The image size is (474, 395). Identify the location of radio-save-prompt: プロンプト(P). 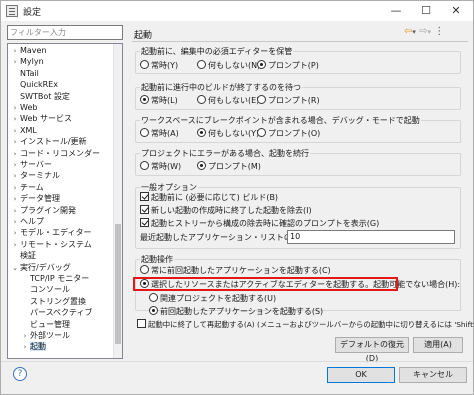
(288, 65).